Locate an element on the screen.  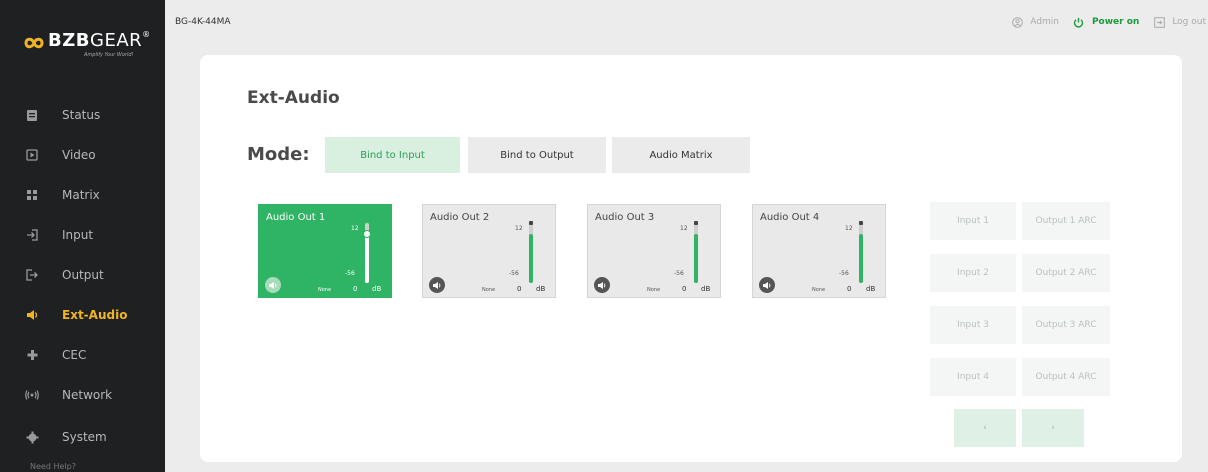
source-input-4-button: Input 4 is located at coordinates (973, 377).